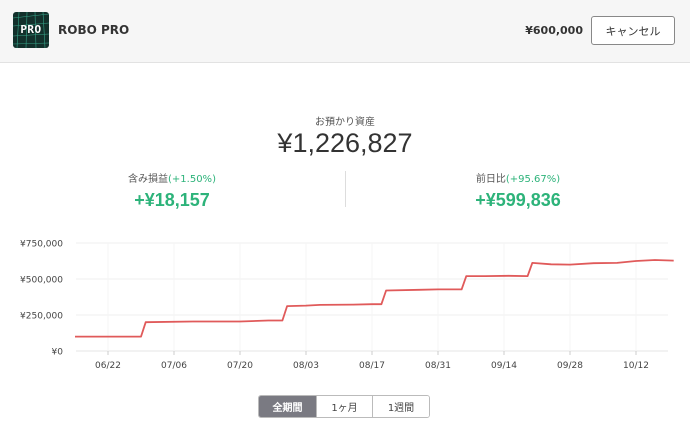  What do you see at coordinates (438, 366) in the screenshot?
I see `x-tick-label: 08/31` at bounding box center [438, 366].